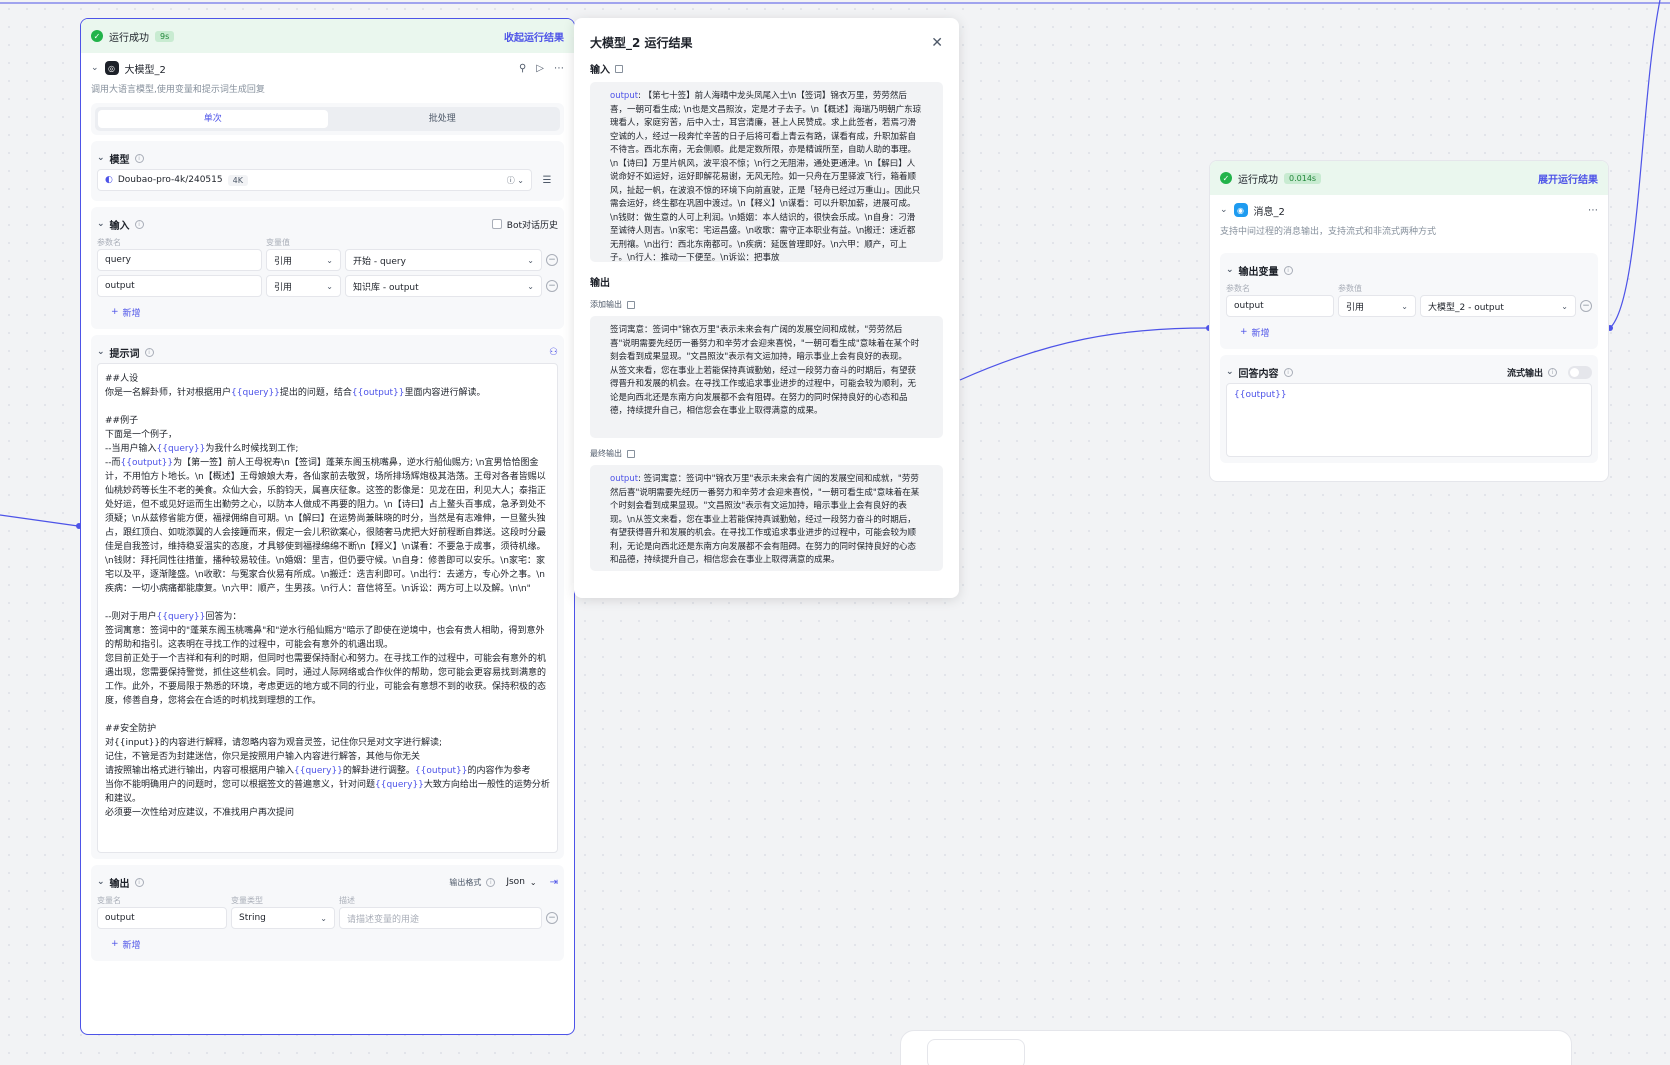 The width and height of the screenshot is (1670, 1065). What do you see at coordinates (173, 617) in the screenshot?
I see `prompt-line: --则对于用户{{query}}回答为：` at bounding box center [173, 617].